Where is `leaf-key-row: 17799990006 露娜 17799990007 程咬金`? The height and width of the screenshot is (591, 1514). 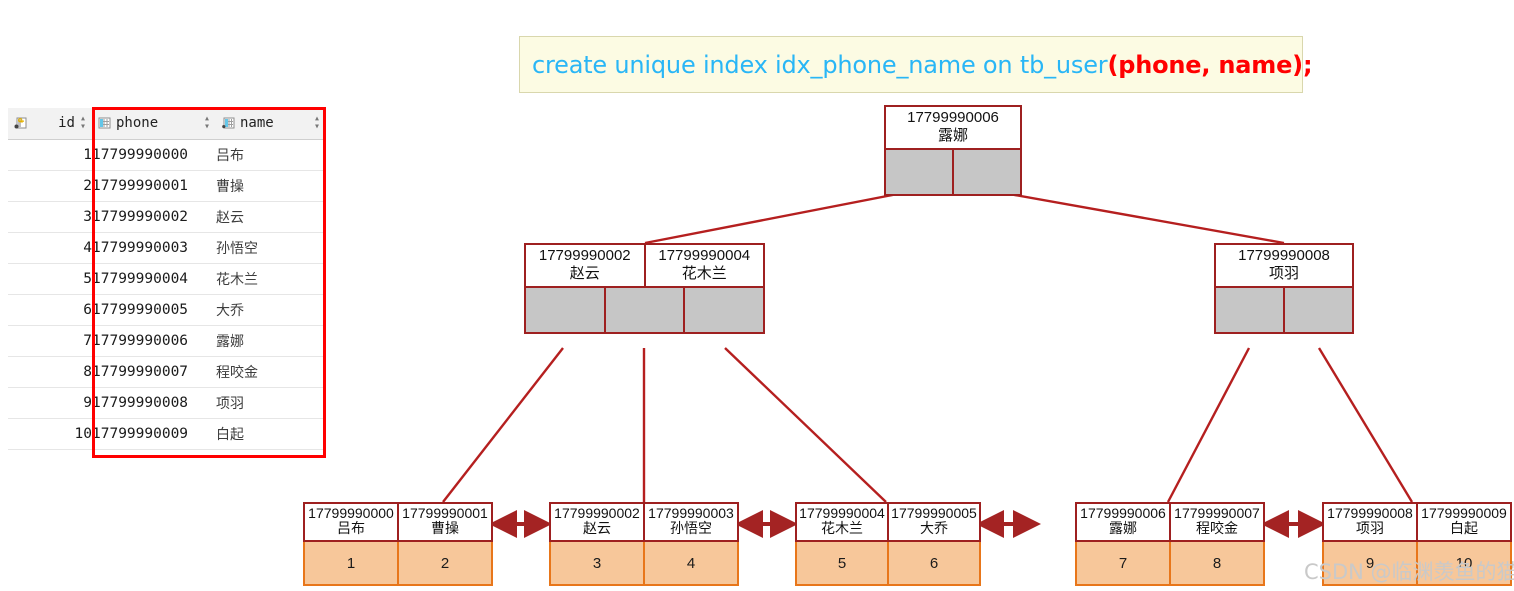
leaf-key-row: 17799990006 露娜 17799990007 程咬金 is located at coordinates (1170, 522).